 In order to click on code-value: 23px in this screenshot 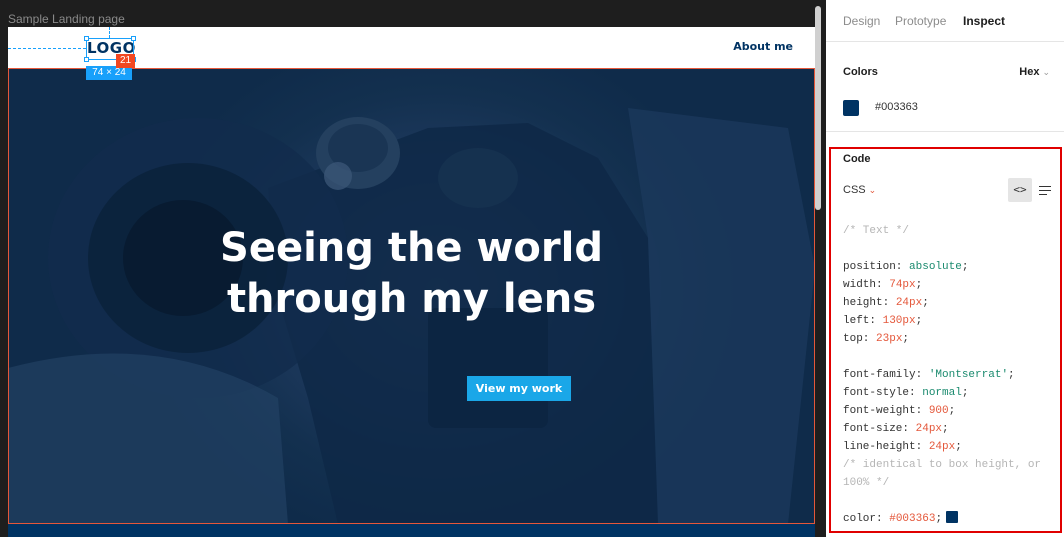, I will do `click(889, 339)`.